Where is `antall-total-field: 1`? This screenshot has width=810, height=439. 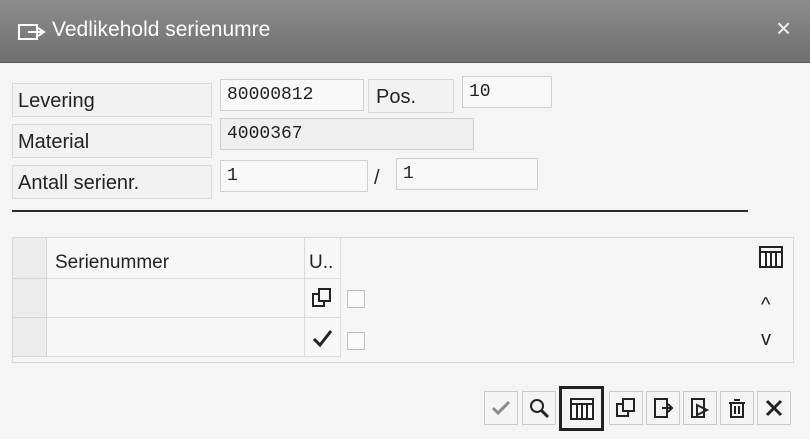 antall-total-field: 1 is located at coordinates (467, 174).